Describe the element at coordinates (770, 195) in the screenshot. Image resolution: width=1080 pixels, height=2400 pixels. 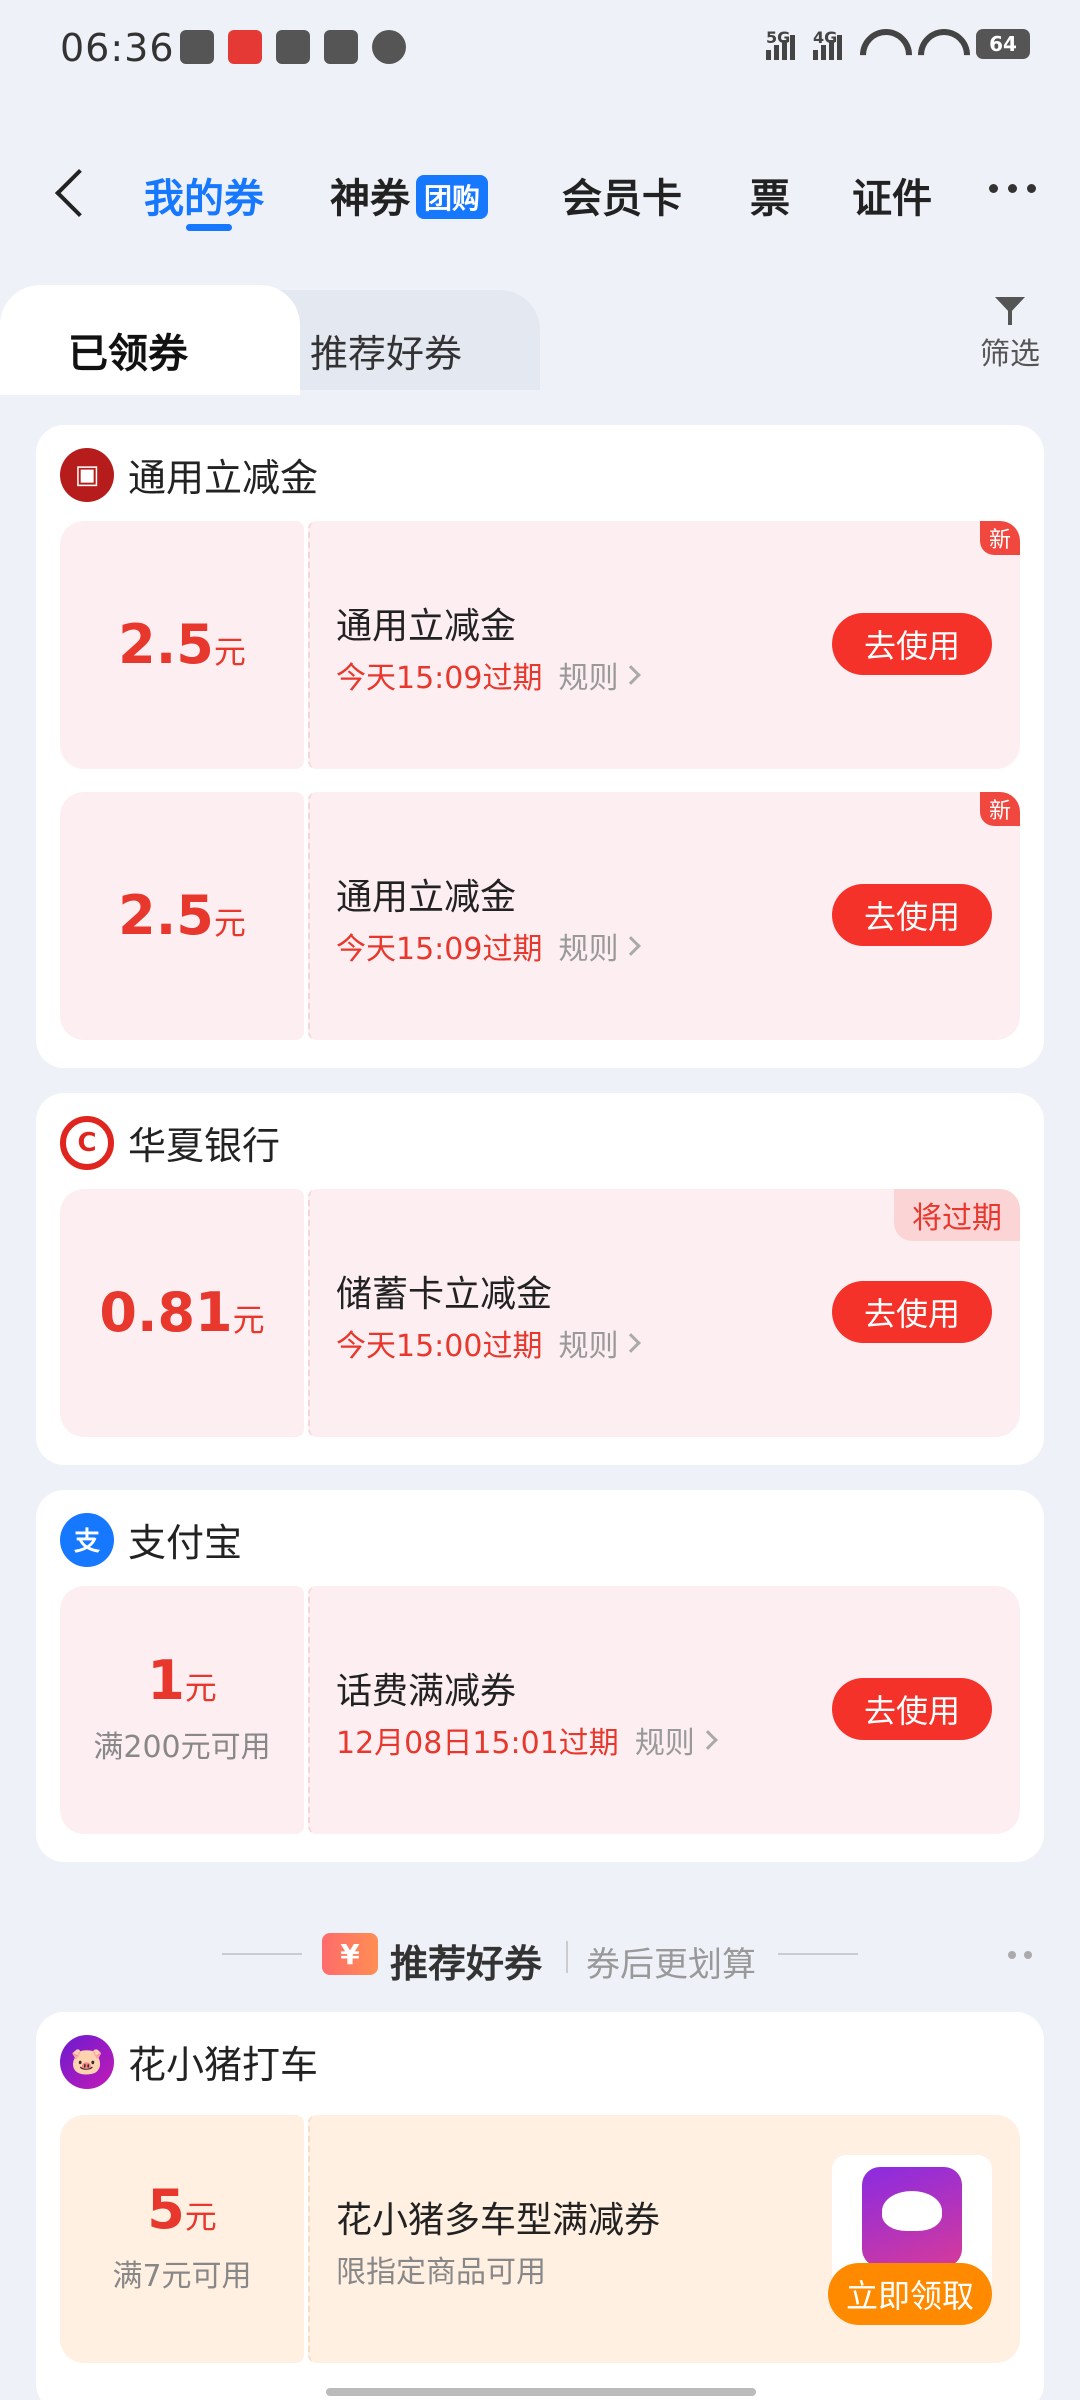
I see `tab-tickets: 票` at that location.